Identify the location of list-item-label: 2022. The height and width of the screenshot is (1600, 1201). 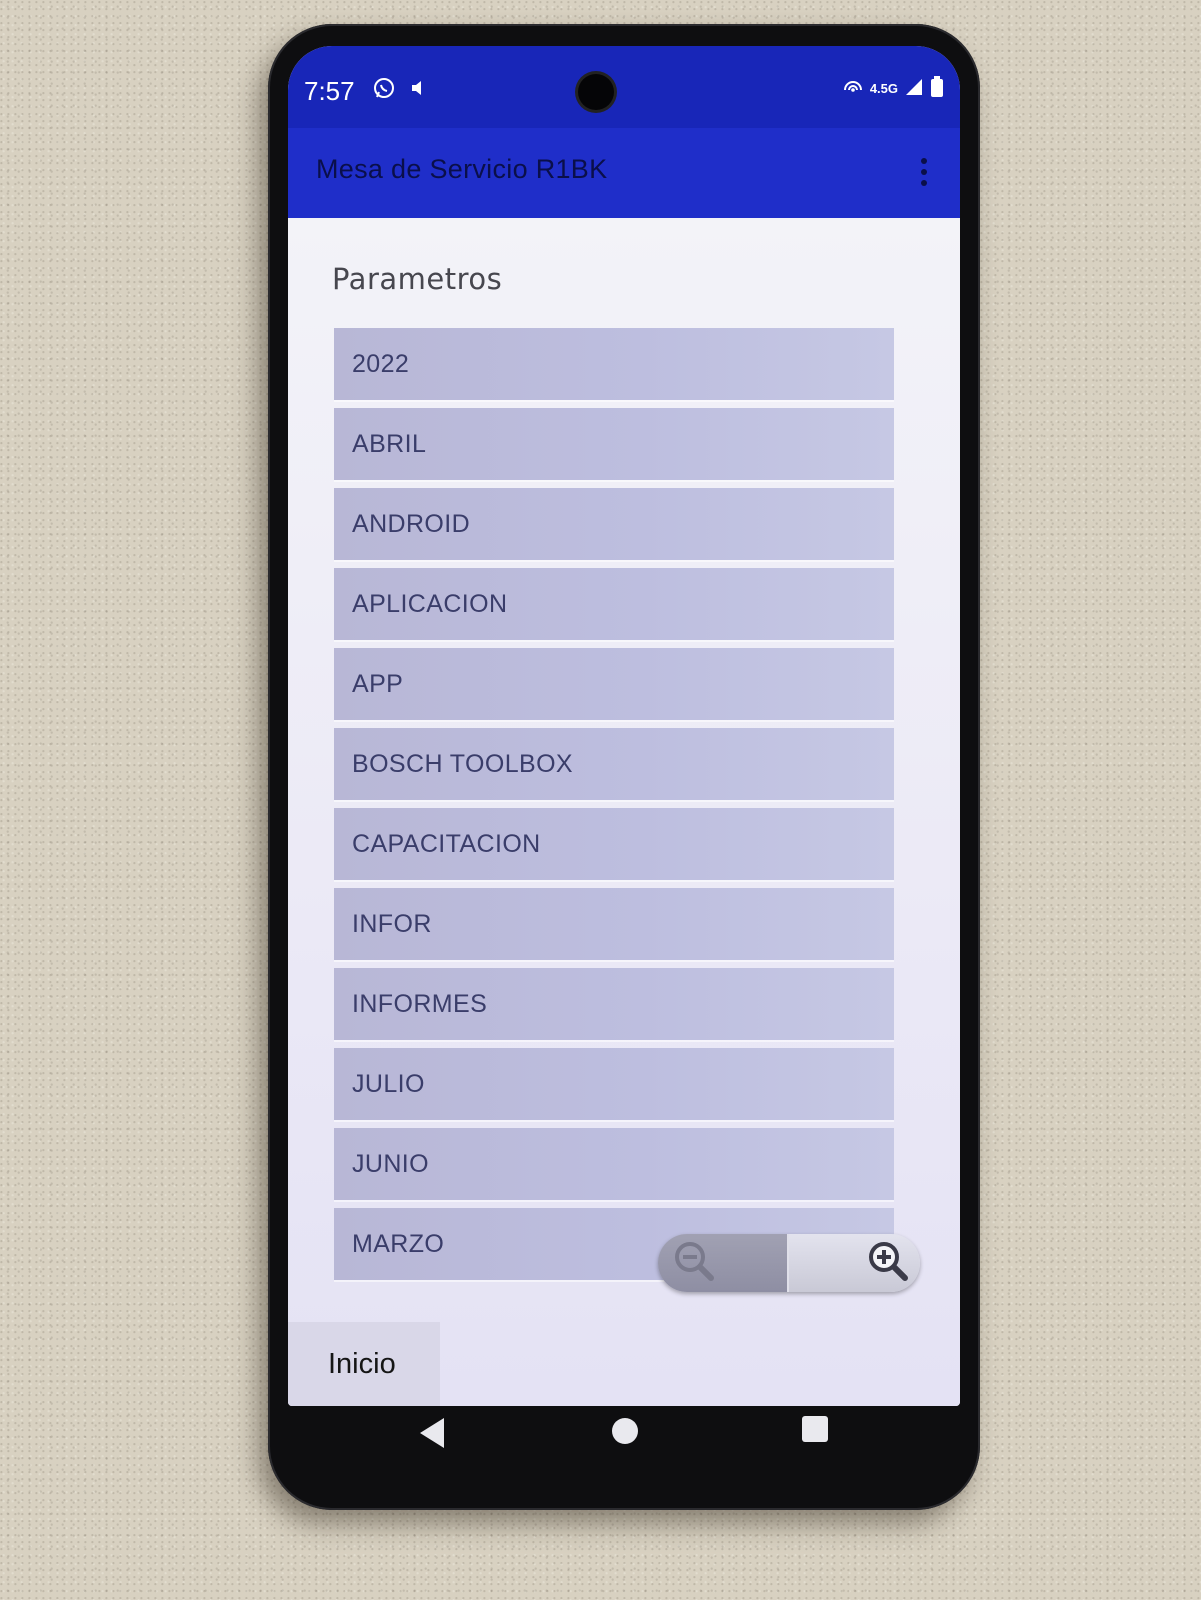
(381, 363).